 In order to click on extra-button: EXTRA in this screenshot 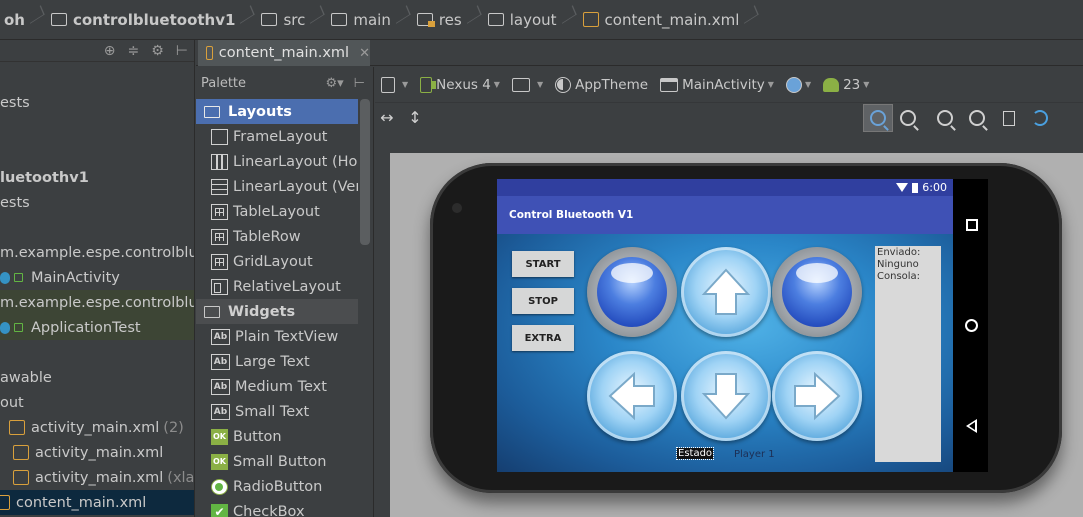, I will do `click(543, 338)`.